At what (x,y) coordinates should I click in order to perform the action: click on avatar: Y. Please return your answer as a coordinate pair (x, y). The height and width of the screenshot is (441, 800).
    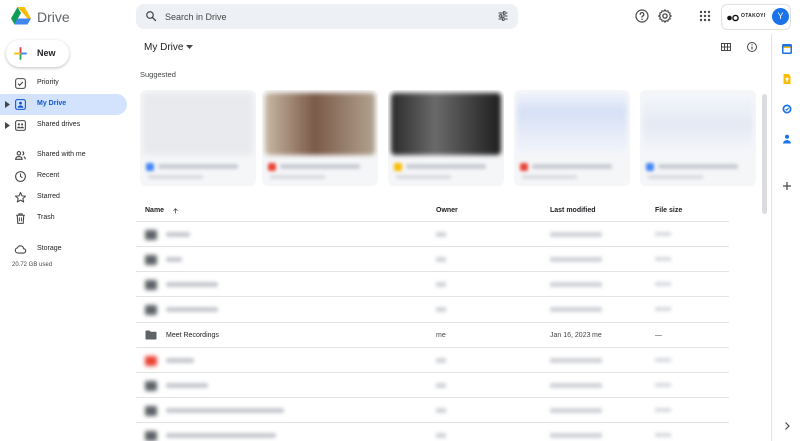
    Looking at the image, I should click on (780, 16).